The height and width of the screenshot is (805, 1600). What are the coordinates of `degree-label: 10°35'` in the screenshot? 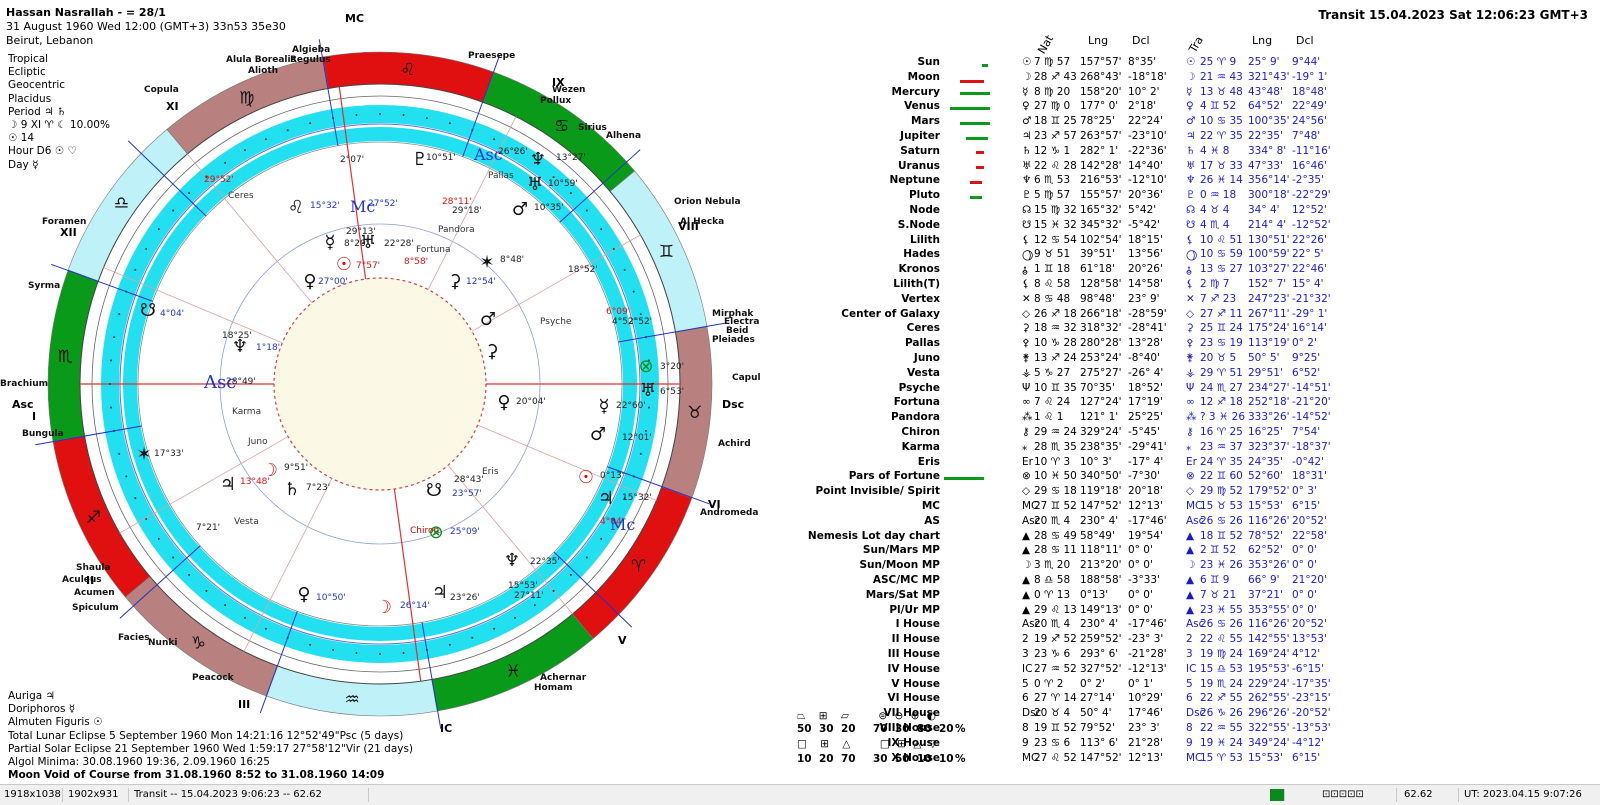 It's located at (549, 208).